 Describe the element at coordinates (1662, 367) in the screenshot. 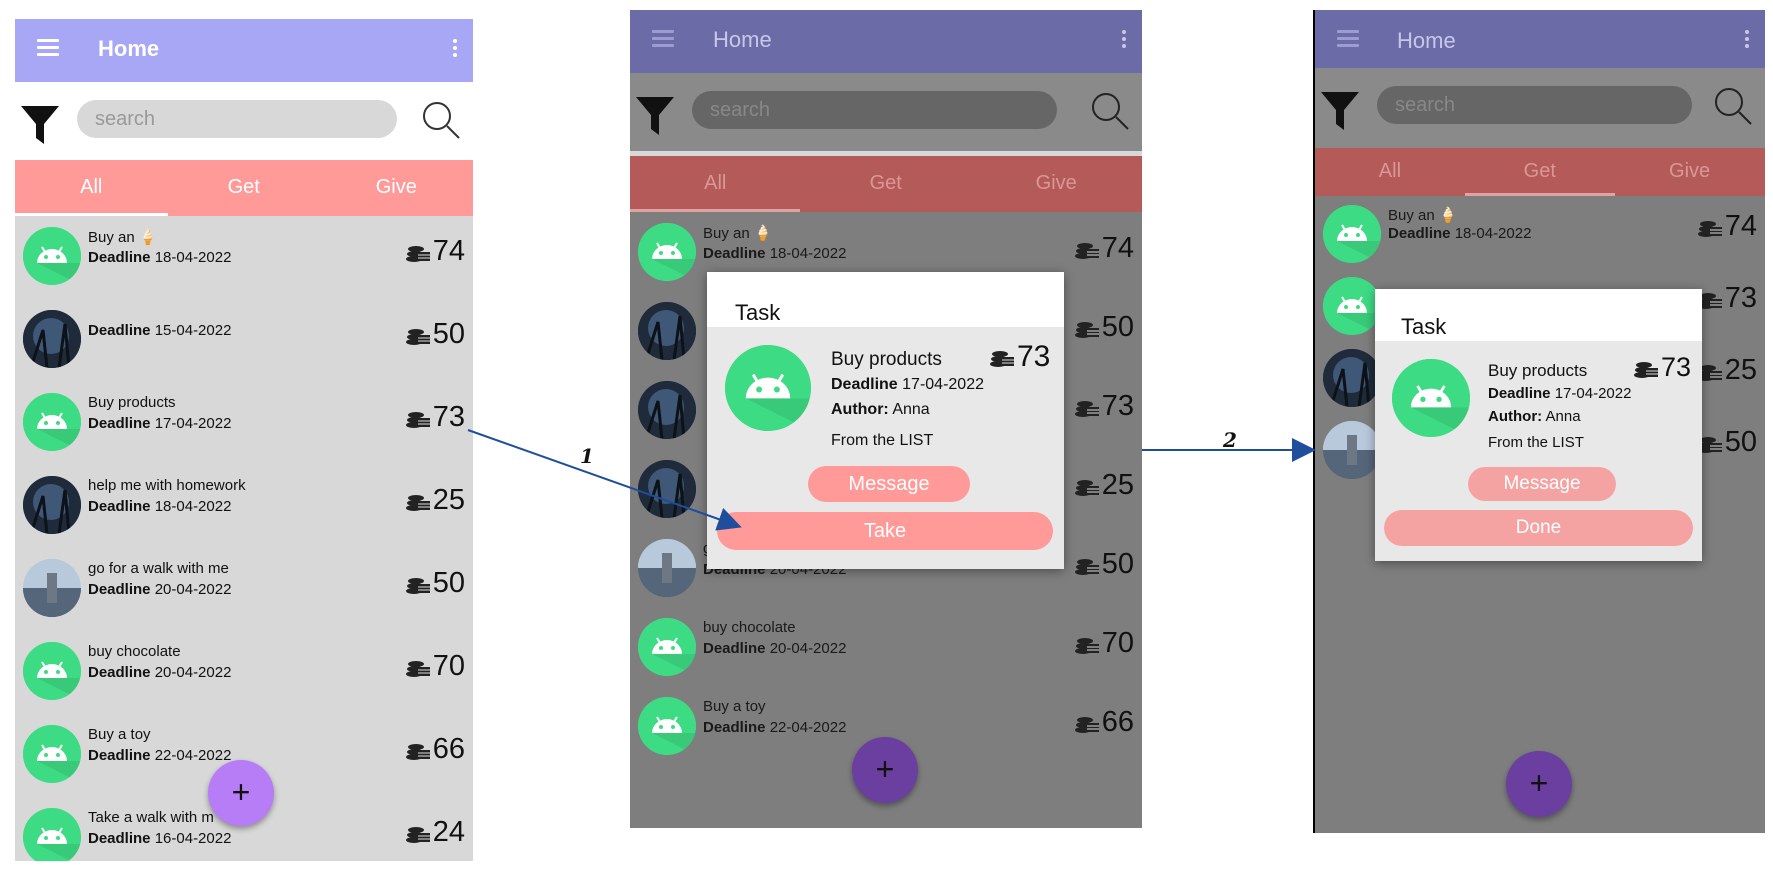

I see `task-reward: 73` at that location.